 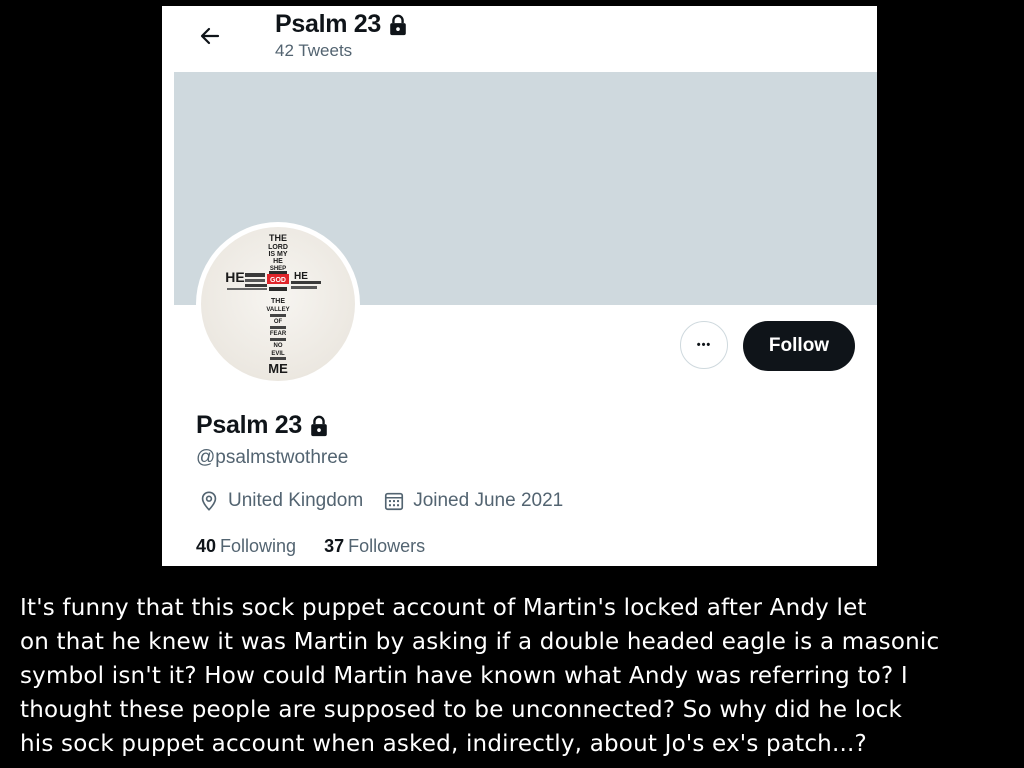 I want to click on avatar-word-bottom-5: EVIL, so click(x=278, y=354).